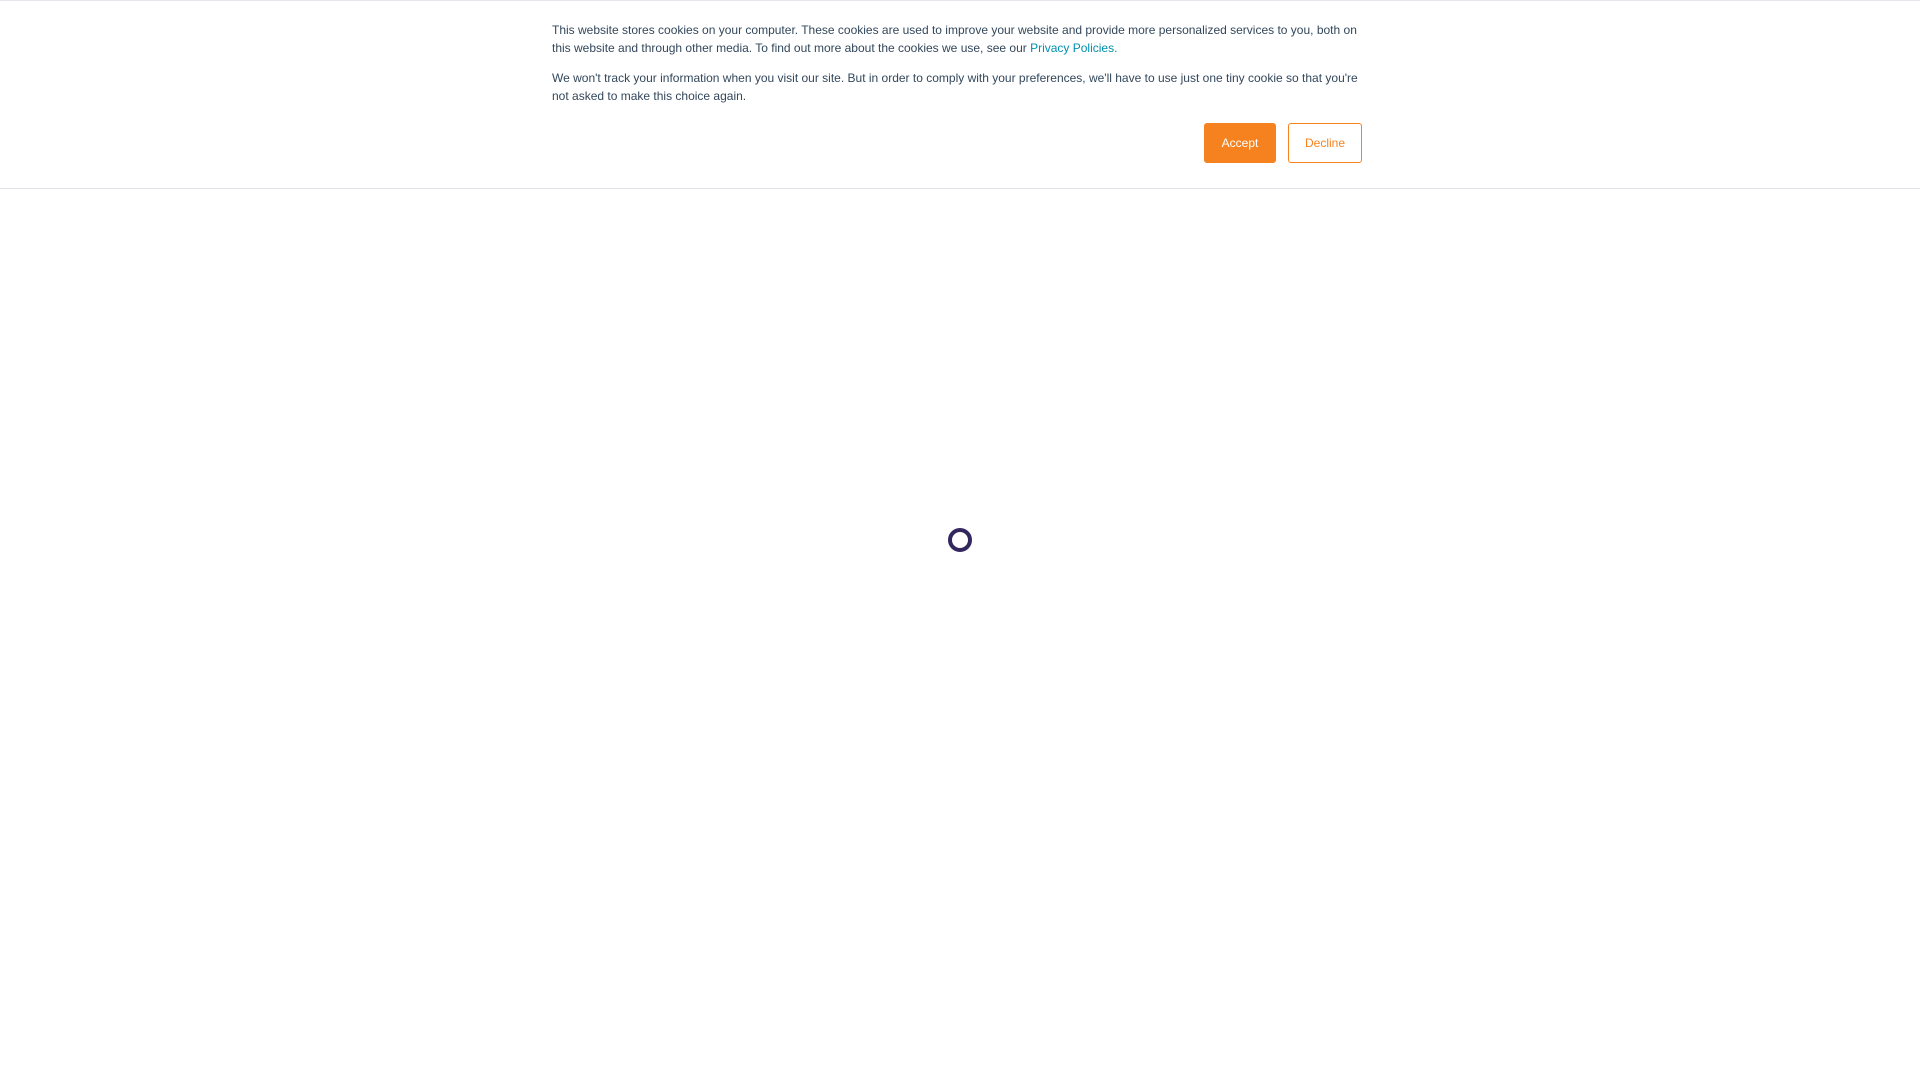 The width and height of the screenshot is (1920, 1080). Describe the element at coordinates (1240, 143) in the screenshot. I see `accept-button: Accept` at that location.